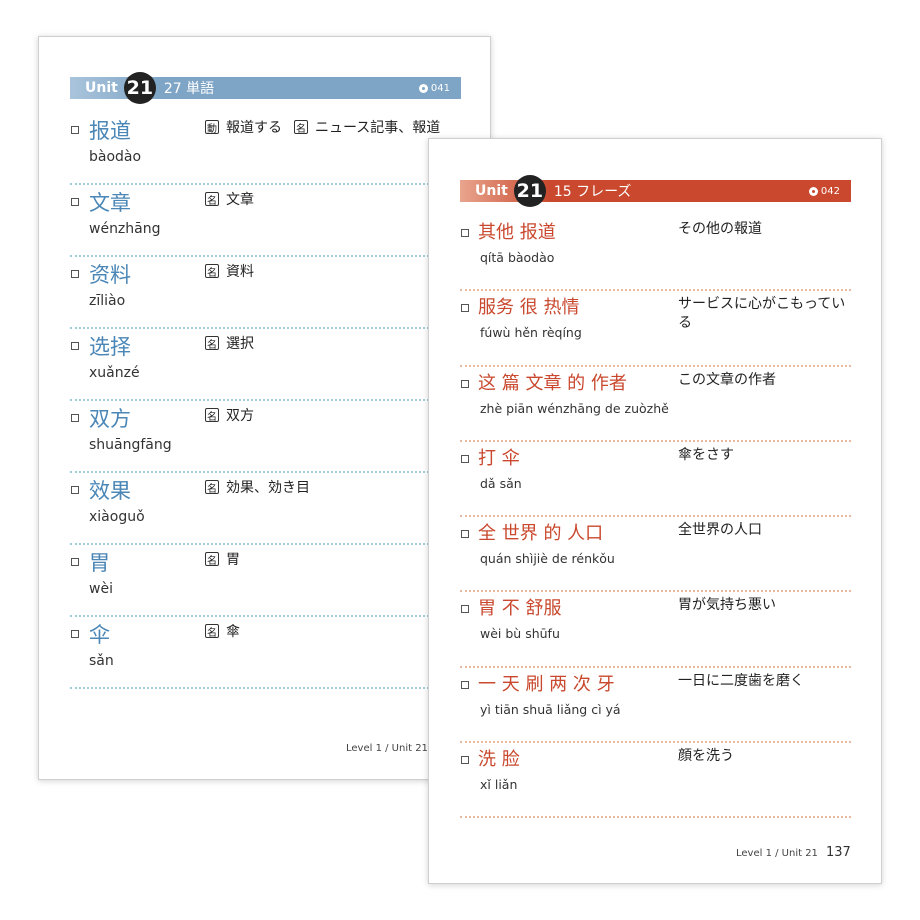  I want to click on meaning-text: 文章, so click(240, 200).